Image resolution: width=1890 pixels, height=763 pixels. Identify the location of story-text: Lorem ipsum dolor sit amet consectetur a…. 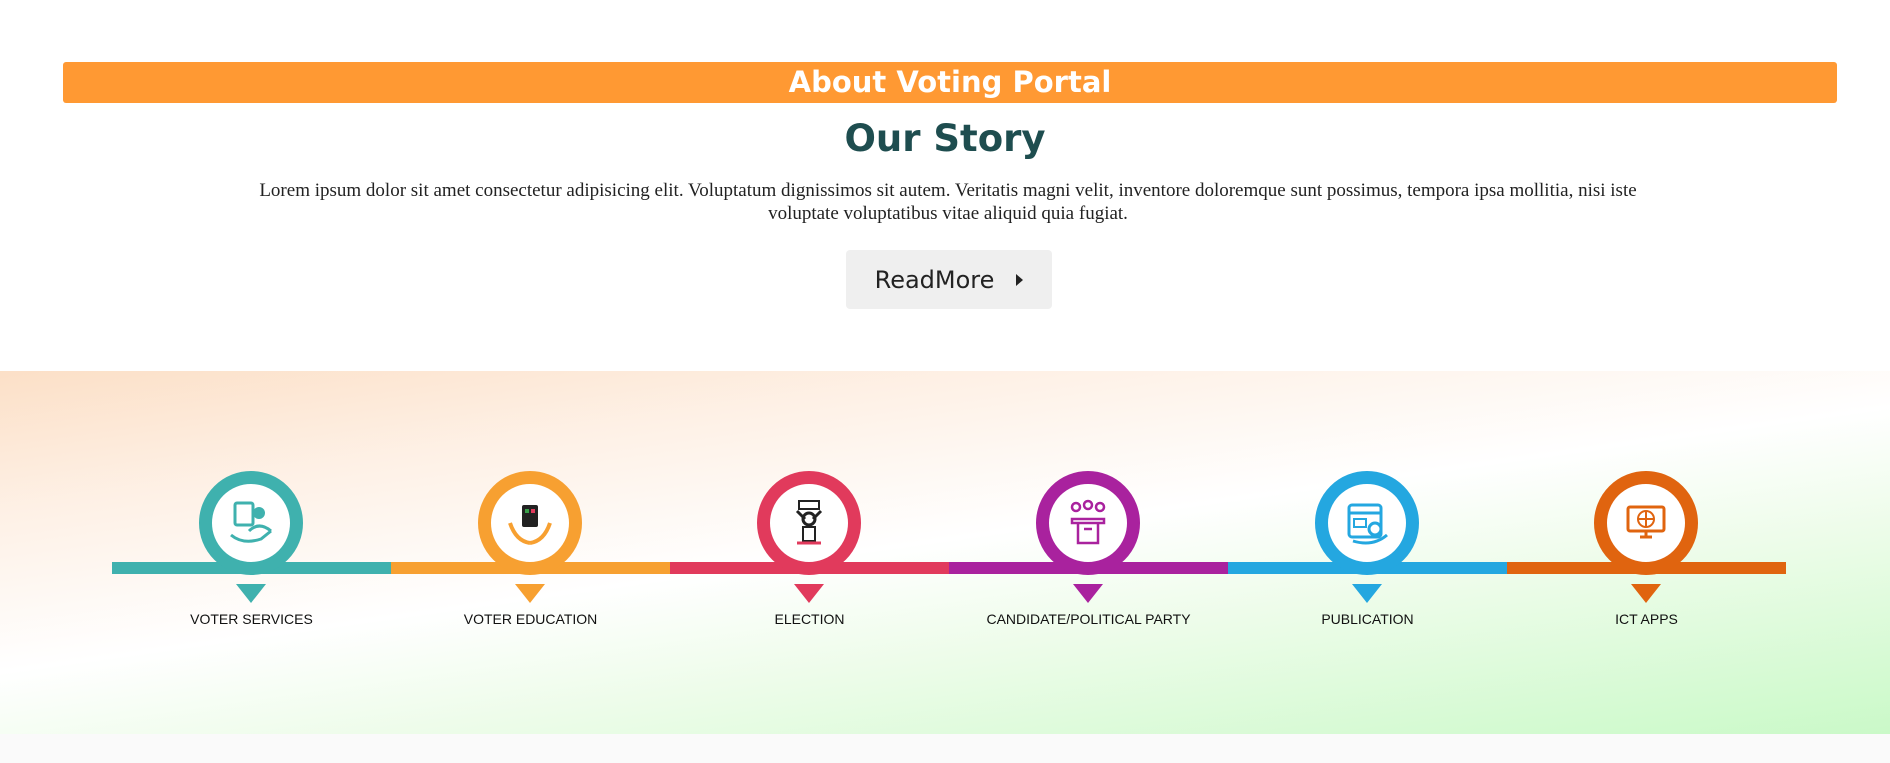
(948, 202).